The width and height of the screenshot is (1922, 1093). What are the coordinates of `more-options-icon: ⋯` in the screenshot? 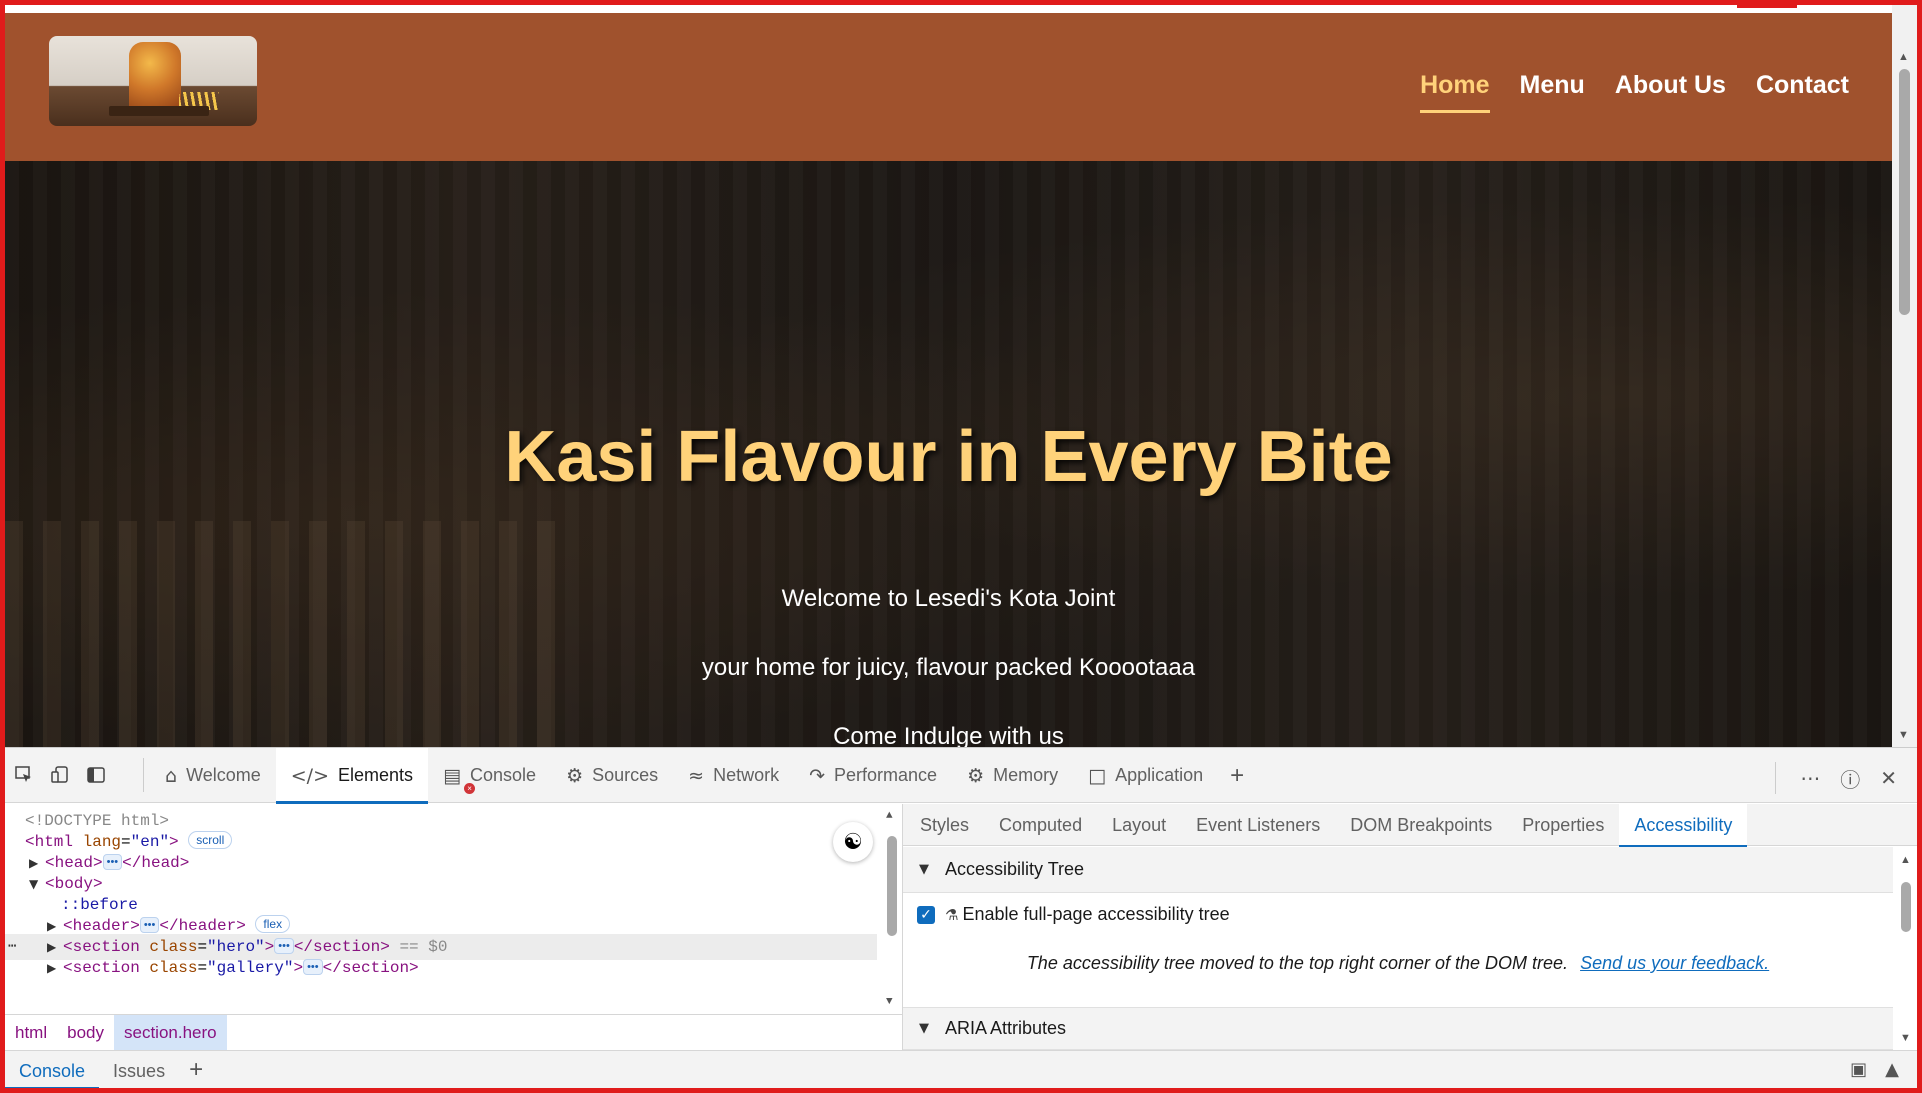 It's located at (1810, 778).